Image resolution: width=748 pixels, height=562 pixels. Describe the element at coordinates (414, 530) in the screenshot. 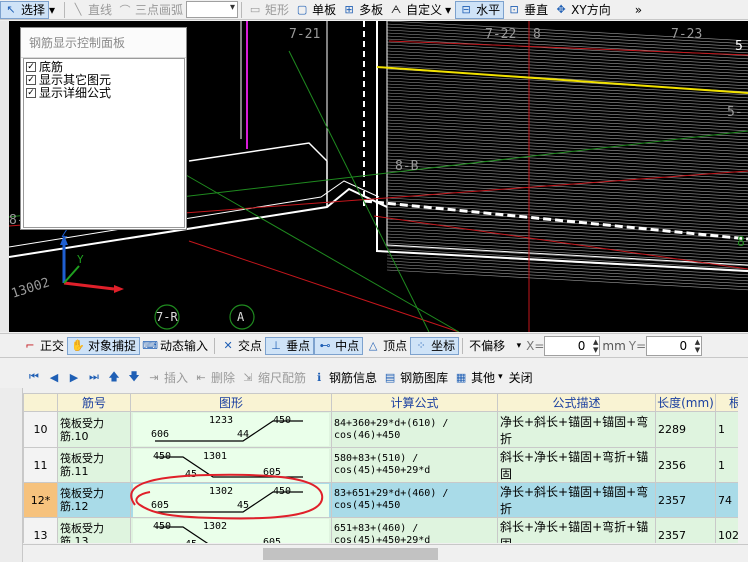

I see `formula-cell: 651+83+(460) / cos(45)+450+29*d` at that location.